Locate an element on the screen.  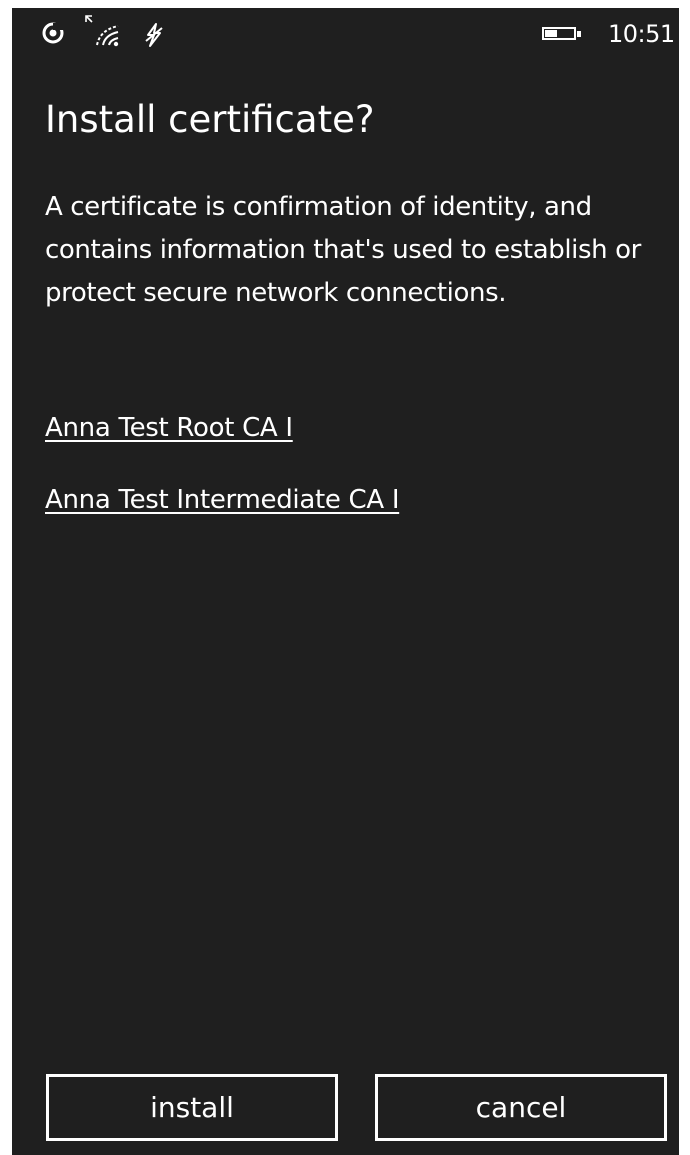
battery-level is located at coordinates (551, 33).